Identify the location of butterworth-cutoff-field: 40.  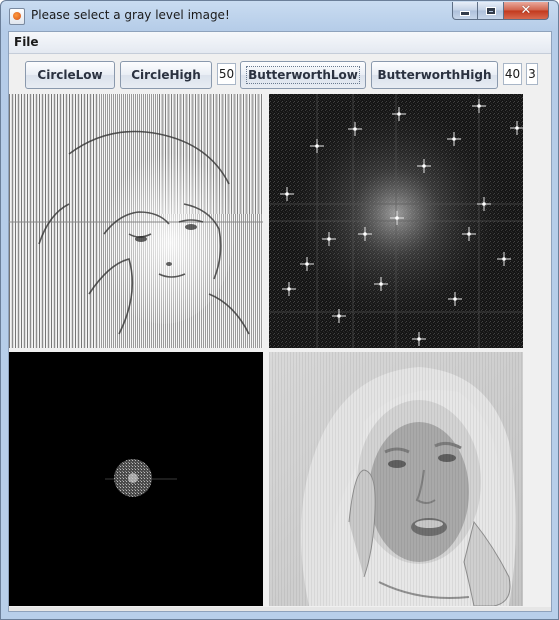
(512, 74).